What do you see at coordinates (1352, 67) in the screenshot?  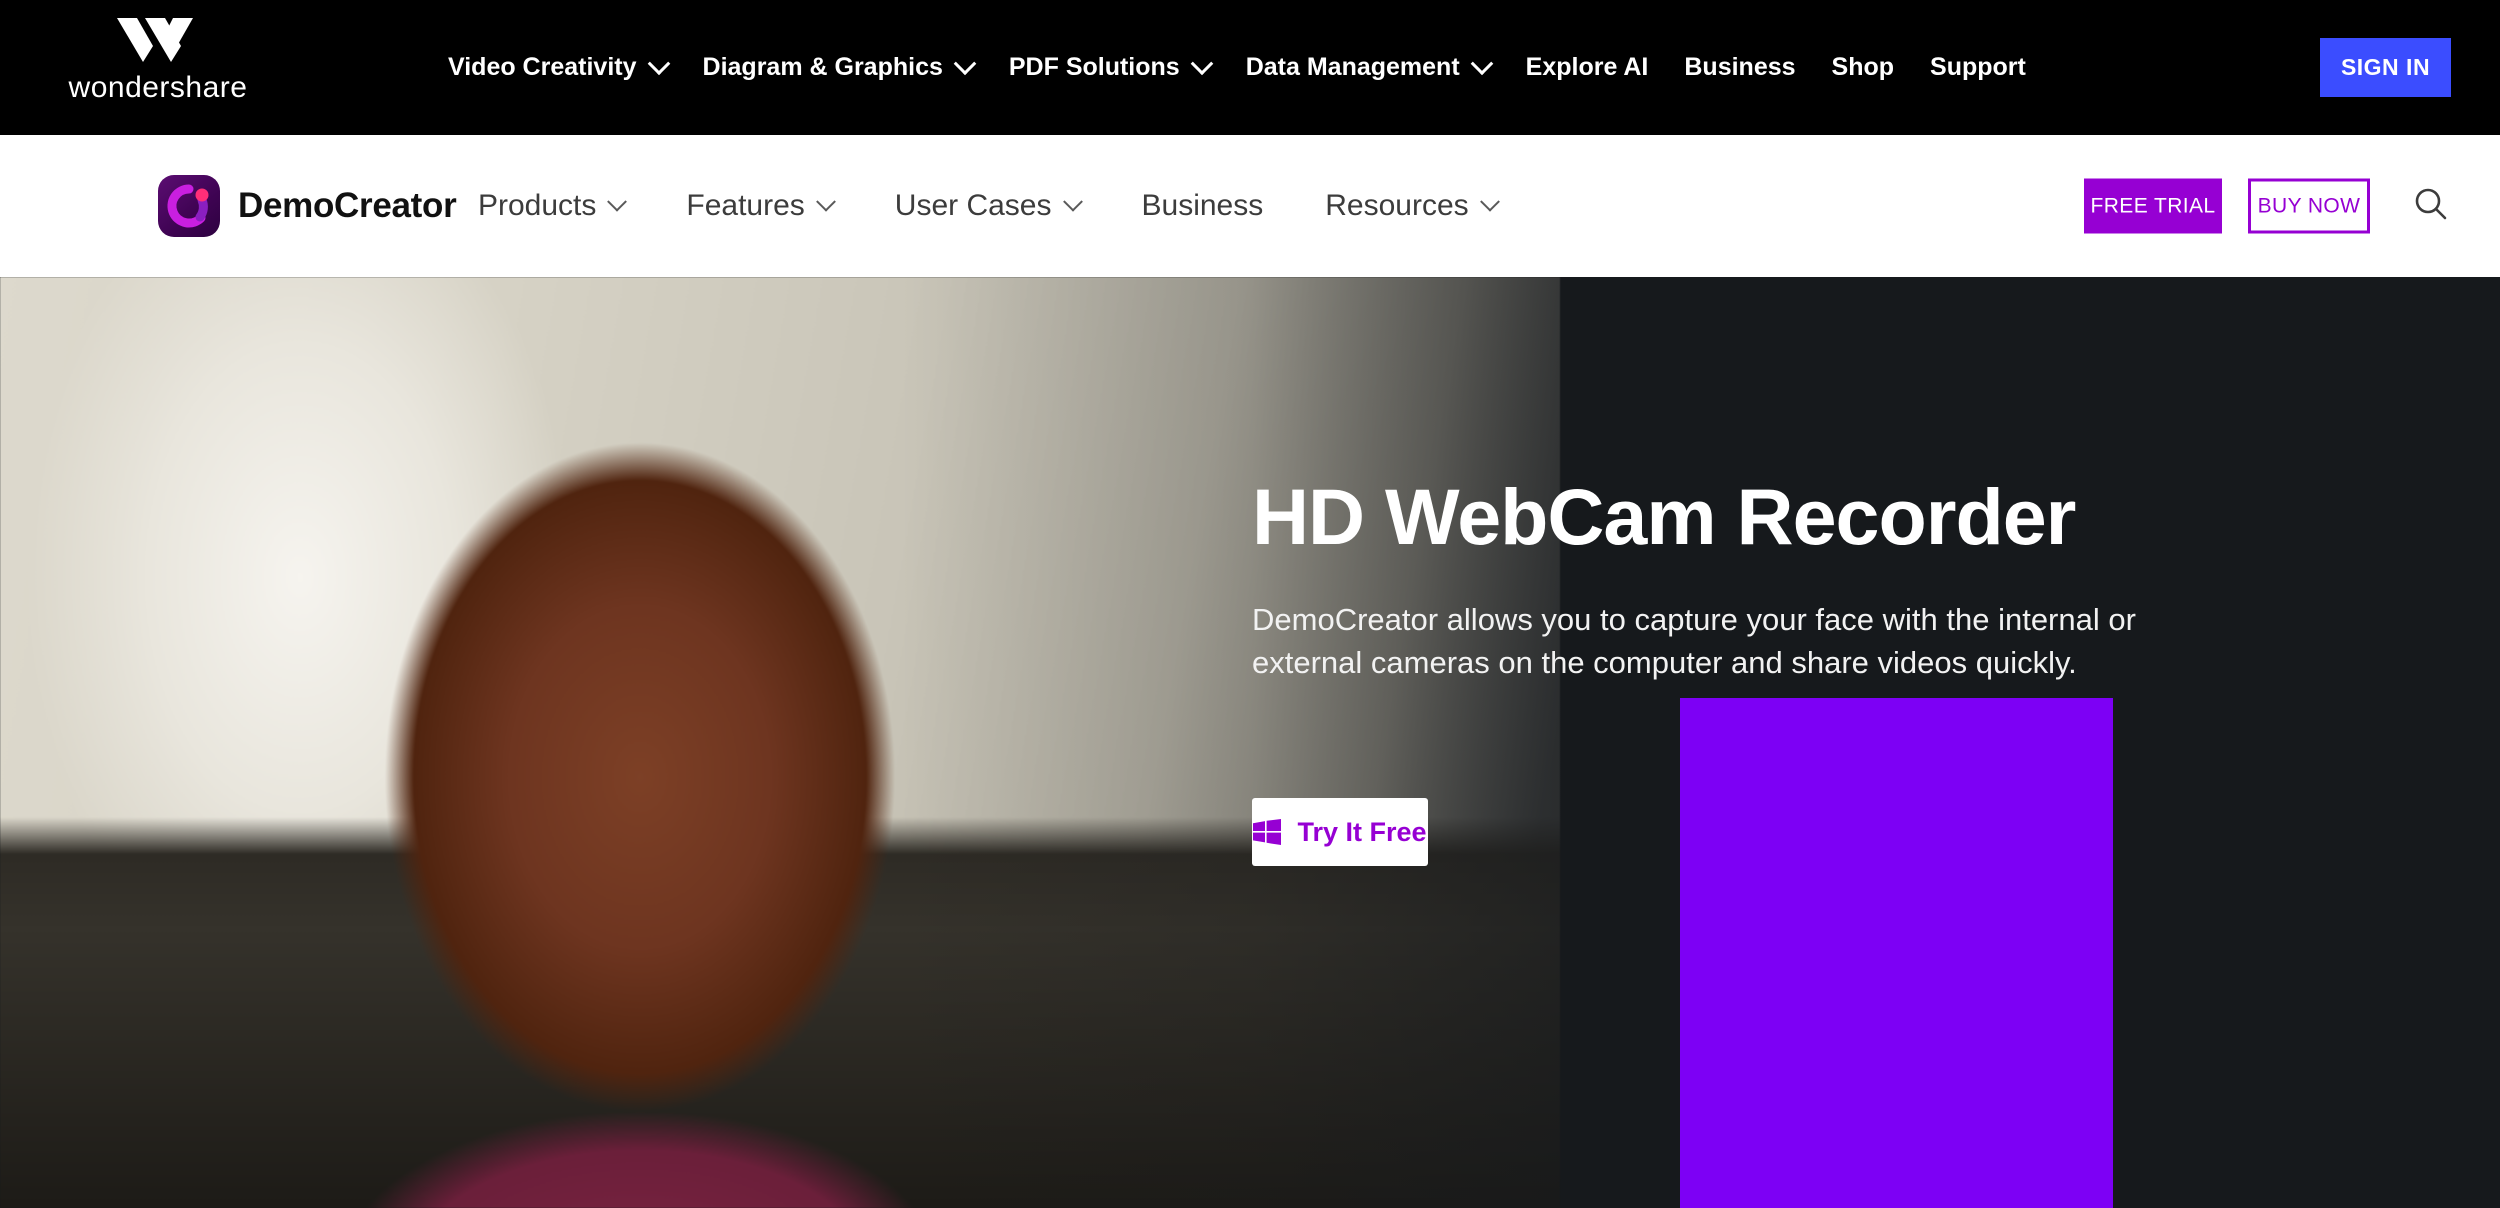 I see `top-nav-label: Data Management` at bounding box center [1352, 67].